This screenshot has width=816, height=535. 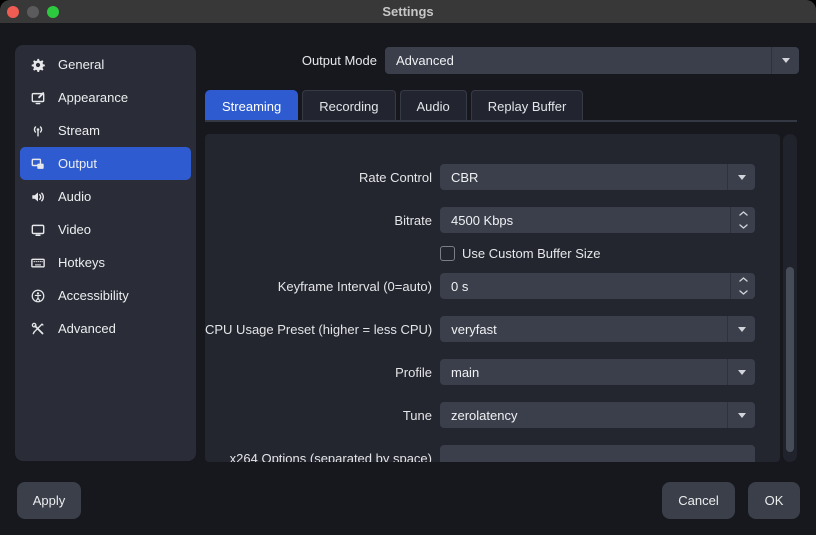 I want to click on sidebar-item-stream: Stream, so click(x=105, y=130).